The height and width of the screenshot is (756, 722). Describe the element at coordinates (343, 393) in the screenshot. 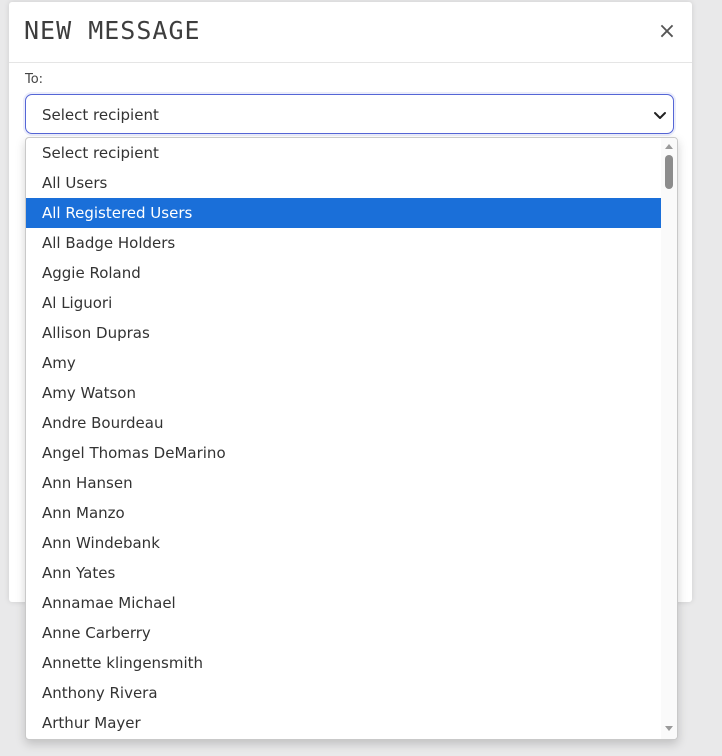

I see `dropdown-option: Amy Watson` at that location.